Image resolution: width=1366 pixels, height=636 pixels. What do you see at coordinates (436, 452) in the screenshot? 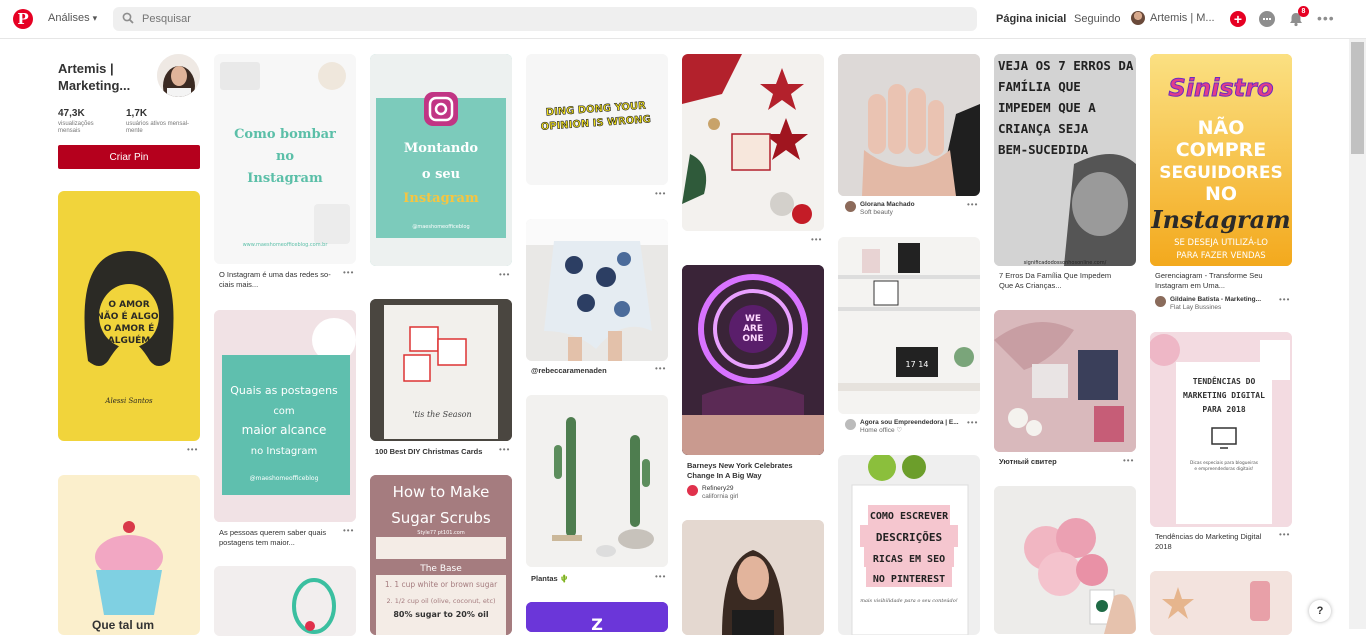
I see `pin-caption: 100 Best DIY Christmas Cards` at bounding box center [436, 452].